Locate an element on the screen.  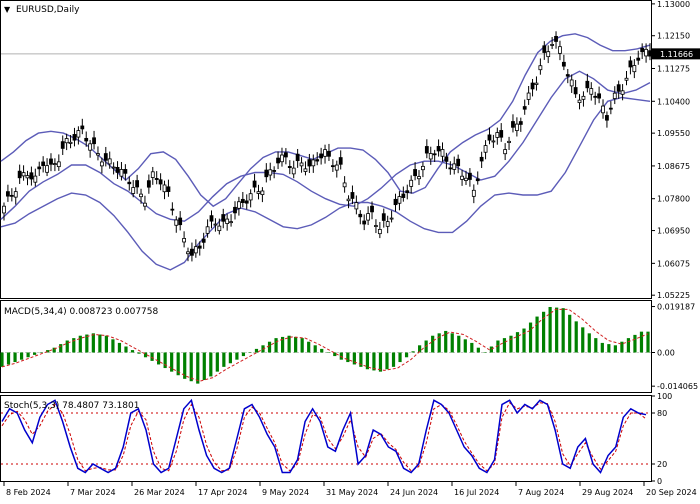
symbol-menu-arrow: ▼ is located at coordinates (7, 9).